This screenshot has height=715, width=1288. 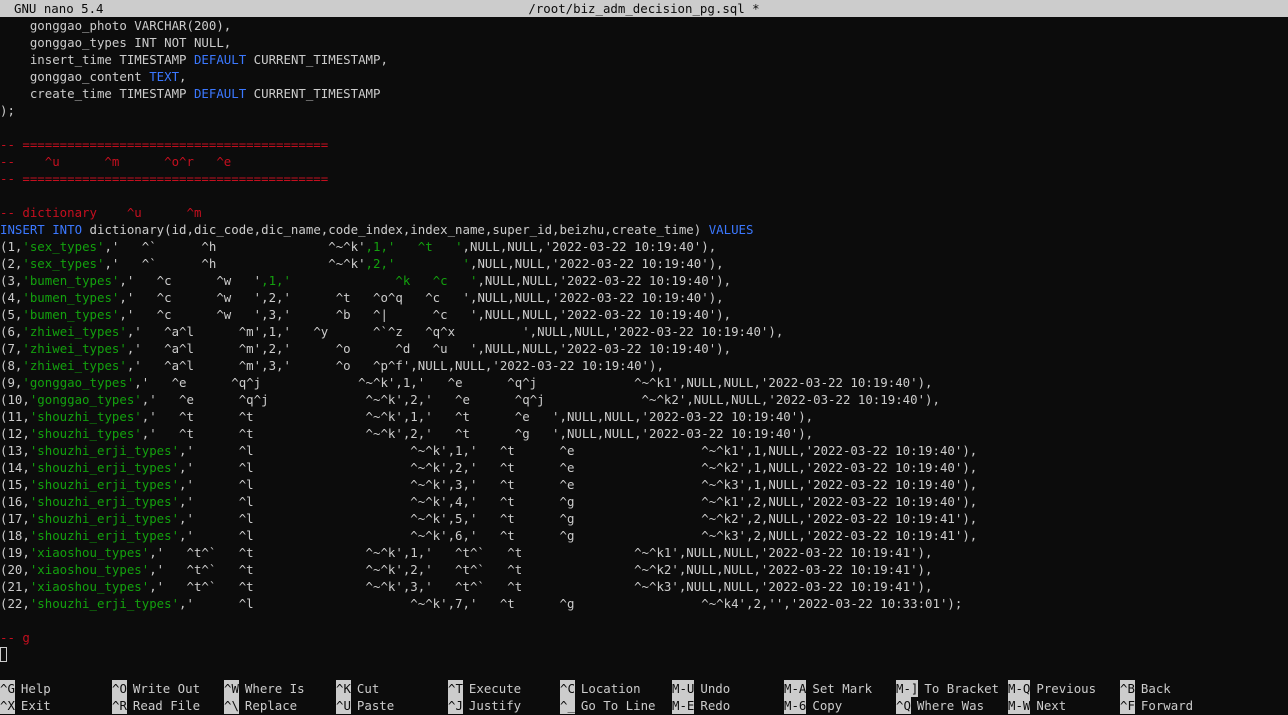 I want to click on shortcut-label: Where Is, so click(x=274, y=688).